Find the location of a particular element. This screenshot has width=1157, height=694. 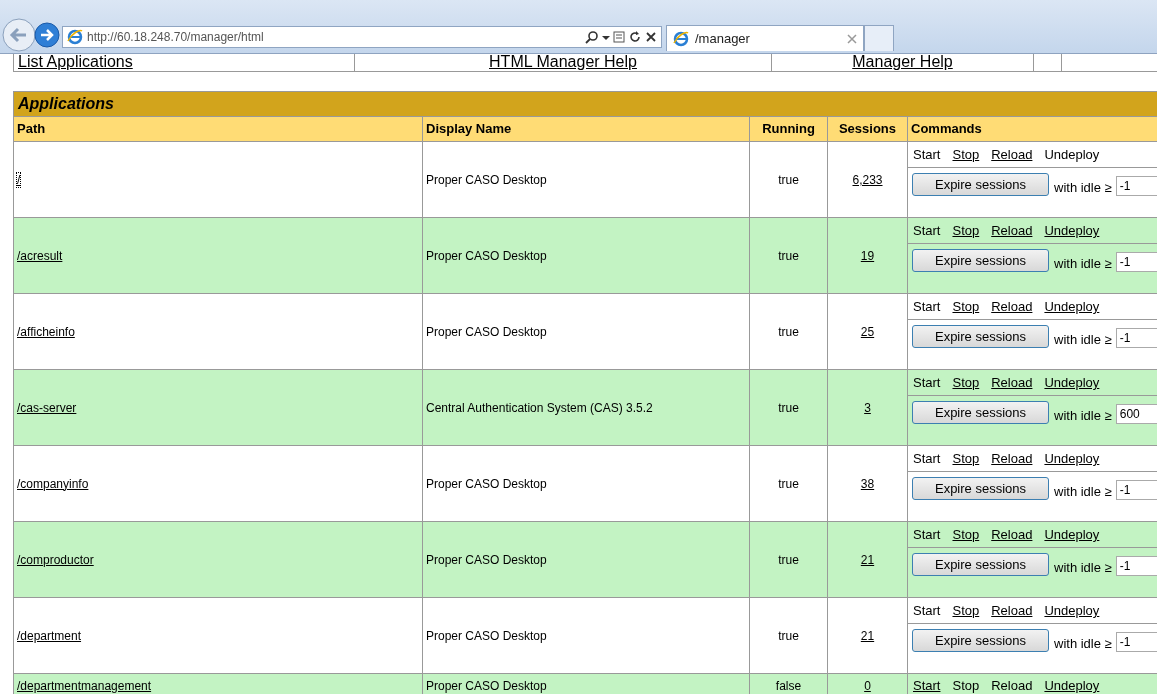

command-text: Stop is located at coordinates (966, 685).